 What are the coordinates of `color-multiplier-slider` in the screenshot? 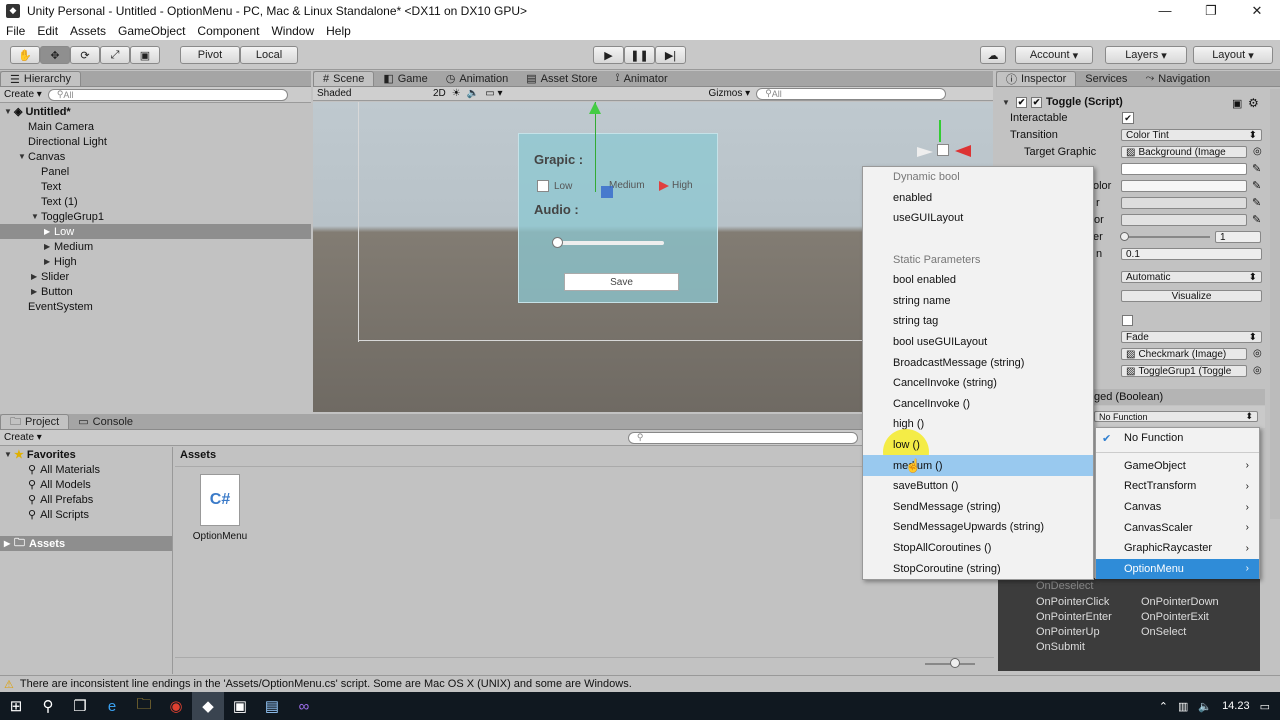 It's located at (1167, 237).